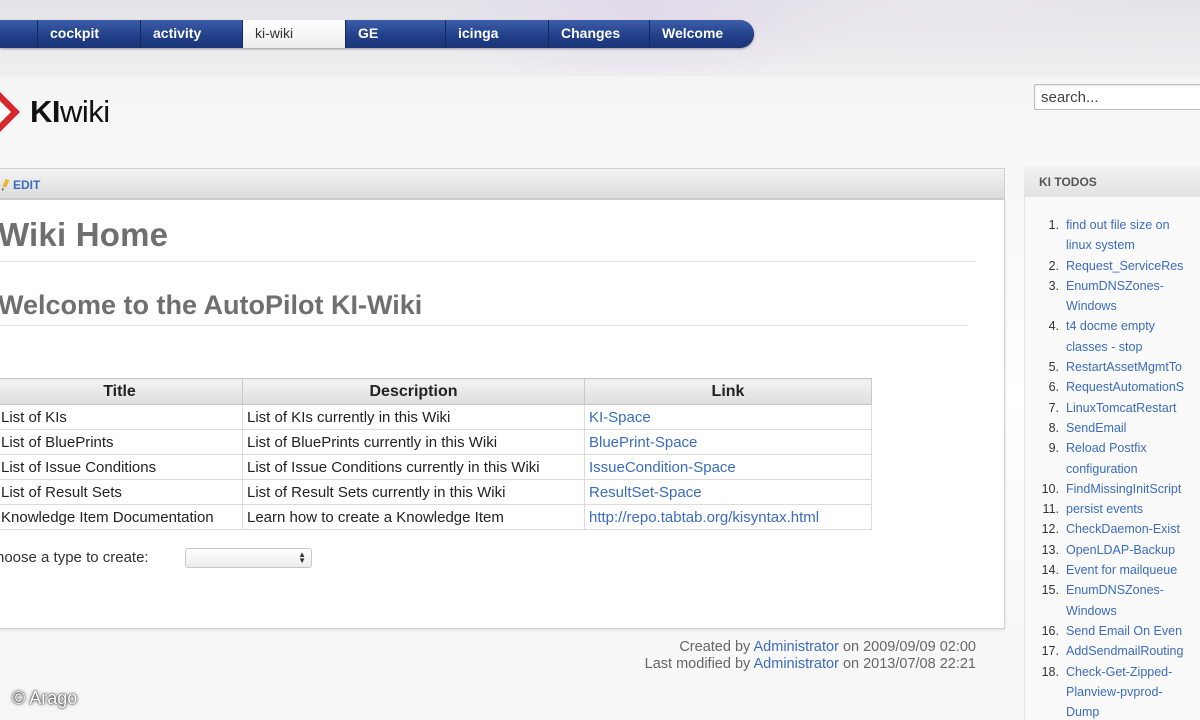 Image resolution: width=1200 pixels, height=720 pixels. I want to click on todo-number: 6., so click(1053, 387).